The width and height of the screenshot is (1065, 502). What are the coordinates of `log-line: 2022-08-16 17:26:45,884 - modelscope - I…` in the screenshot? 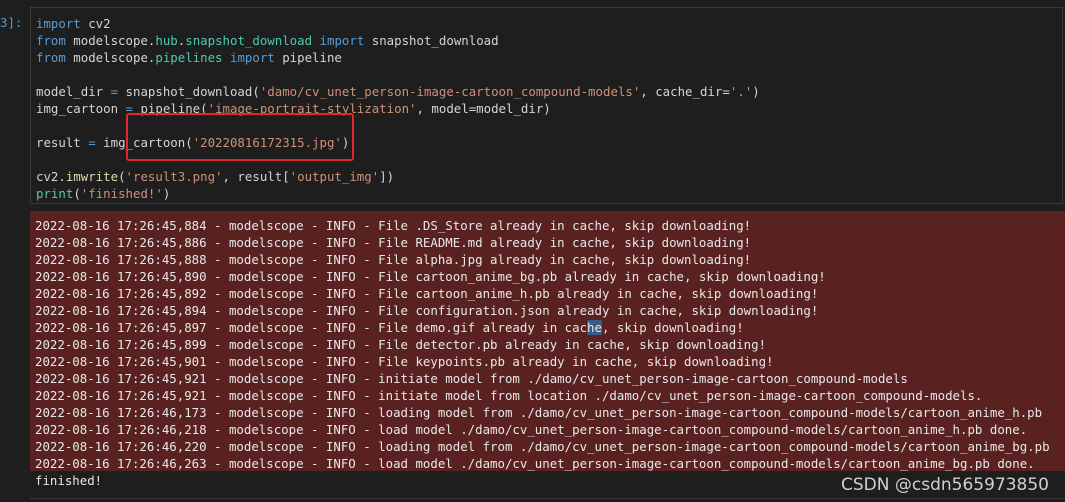 It's located at (393, 225).